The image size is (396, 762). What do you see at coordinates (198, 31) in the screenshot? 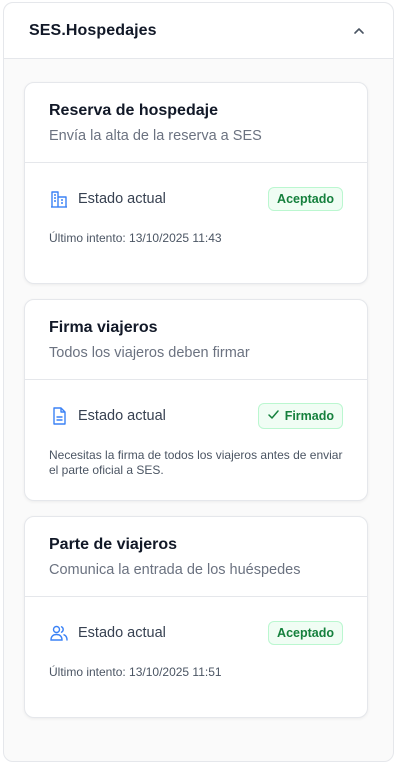
I see `panel-header: SES.Hospedajes` at bounding box center [198, 31].